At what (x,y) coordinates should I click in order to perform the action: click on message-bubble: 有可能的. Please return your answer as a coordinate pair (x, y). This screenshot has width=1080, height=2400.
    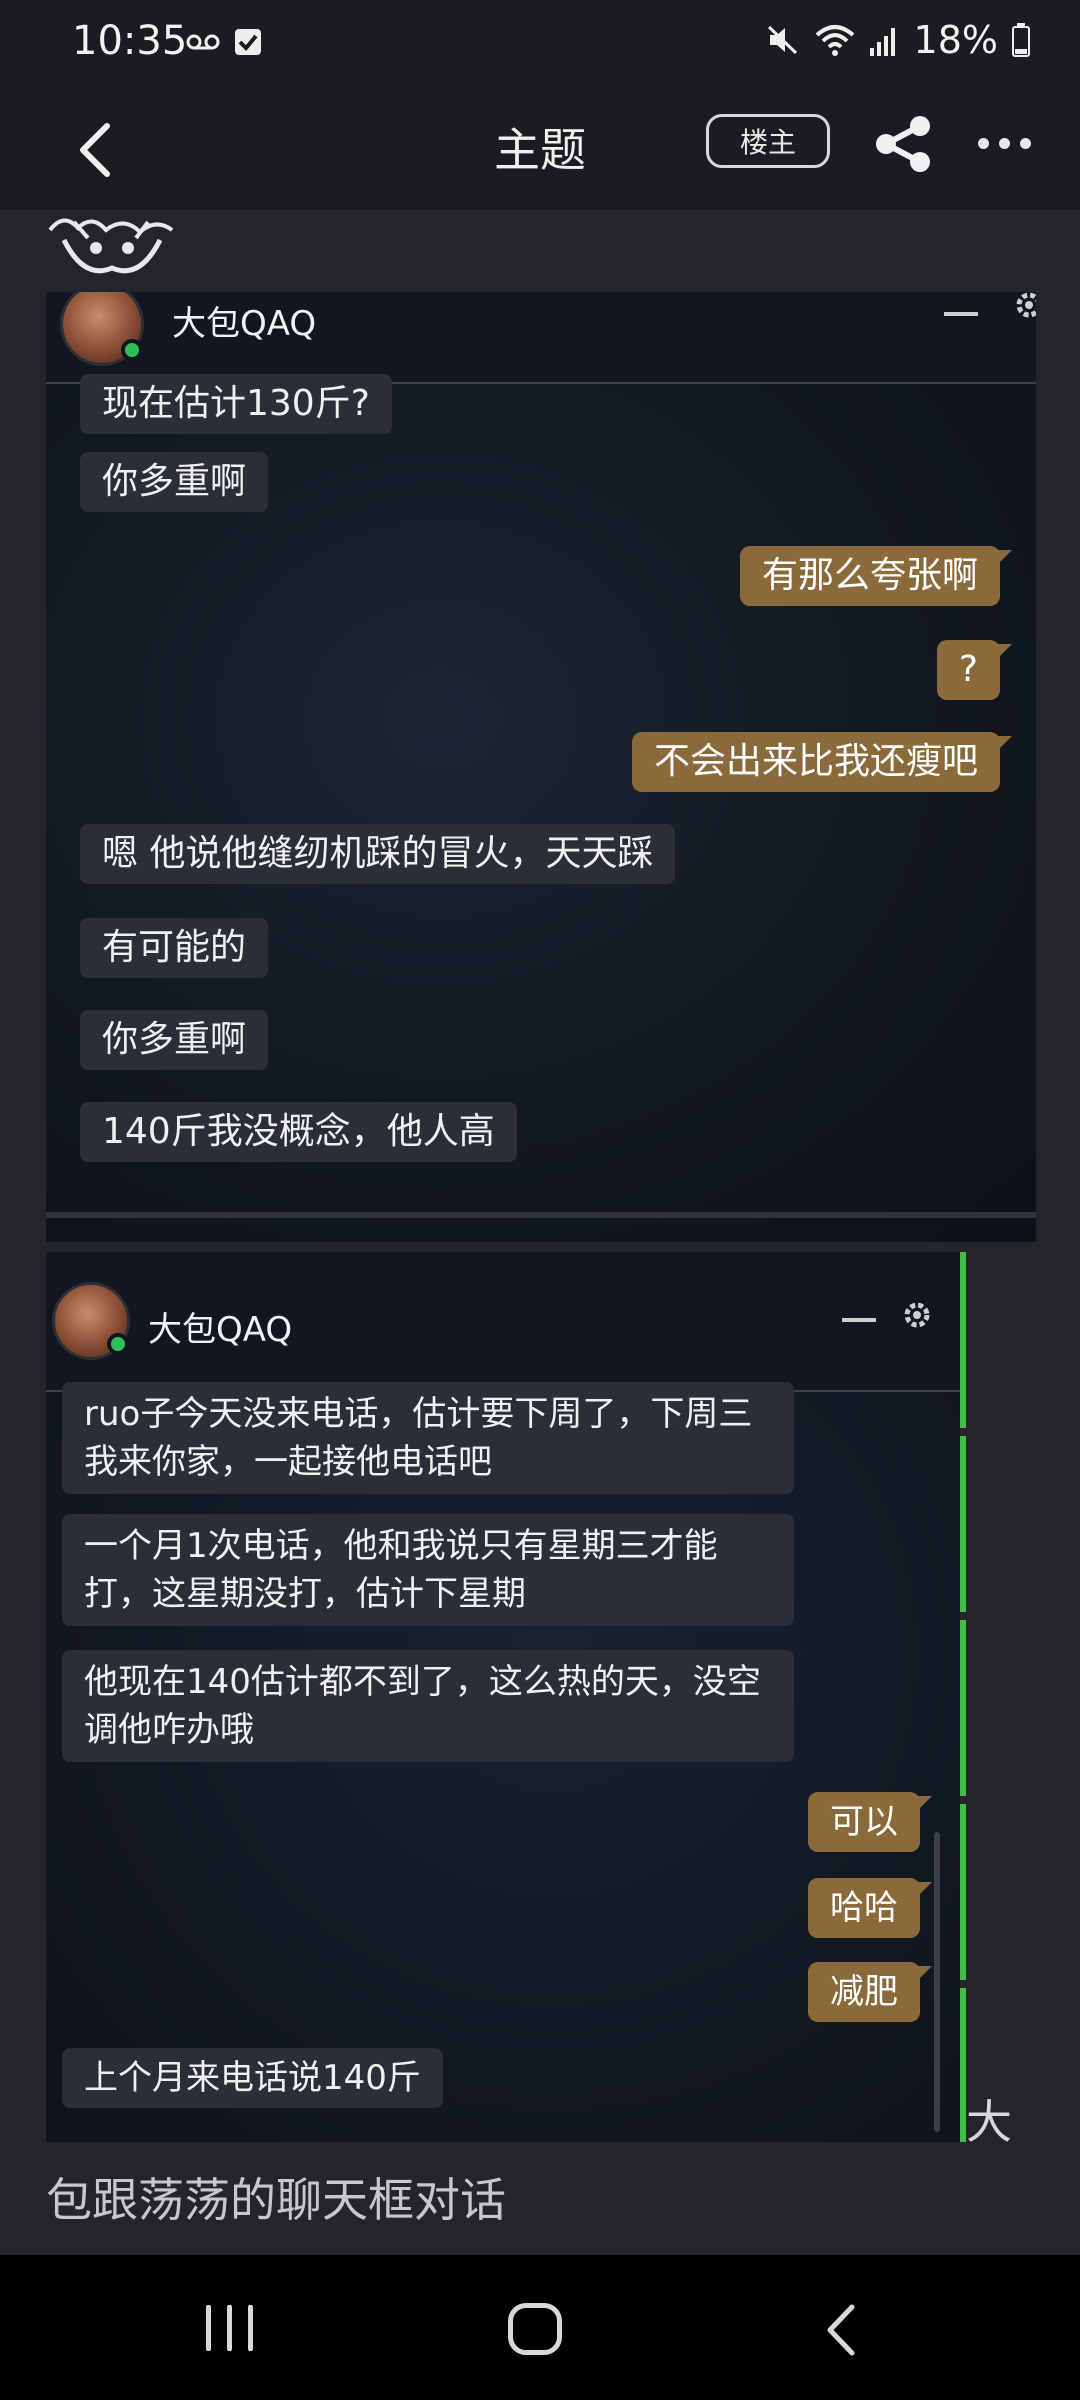
    Looking at the image, I should click on (174, 948).